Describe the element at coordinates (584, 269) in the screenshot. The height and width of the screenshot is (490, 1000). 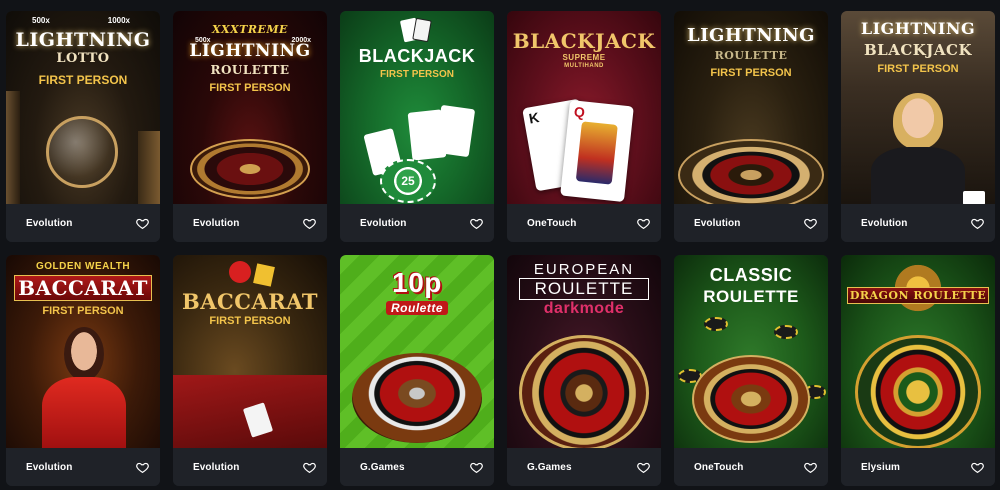
I see `game-title-line: EUROPEAN` at that location.